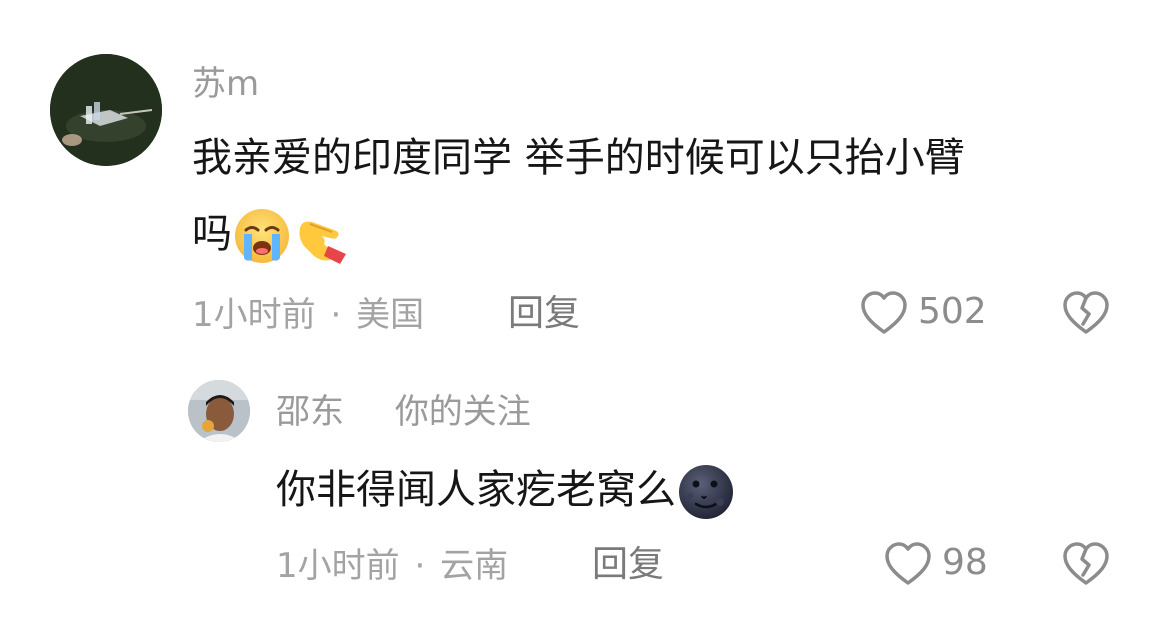 The image size is (1172, 628). What do you see at coordinates (212, 234) in the screenshot?
I see `comment-text-line2: 吗` at bounding box center [212, 234].